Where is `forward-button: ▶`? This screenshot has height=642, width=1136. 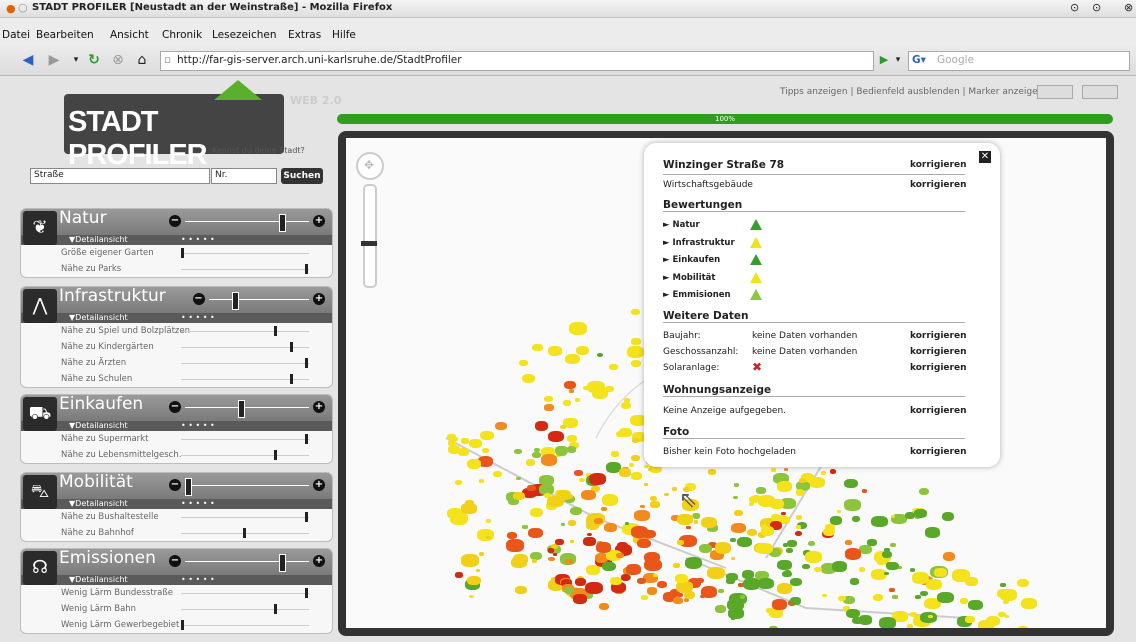
forward-button: ▶ is located at coordinates (54, 60).